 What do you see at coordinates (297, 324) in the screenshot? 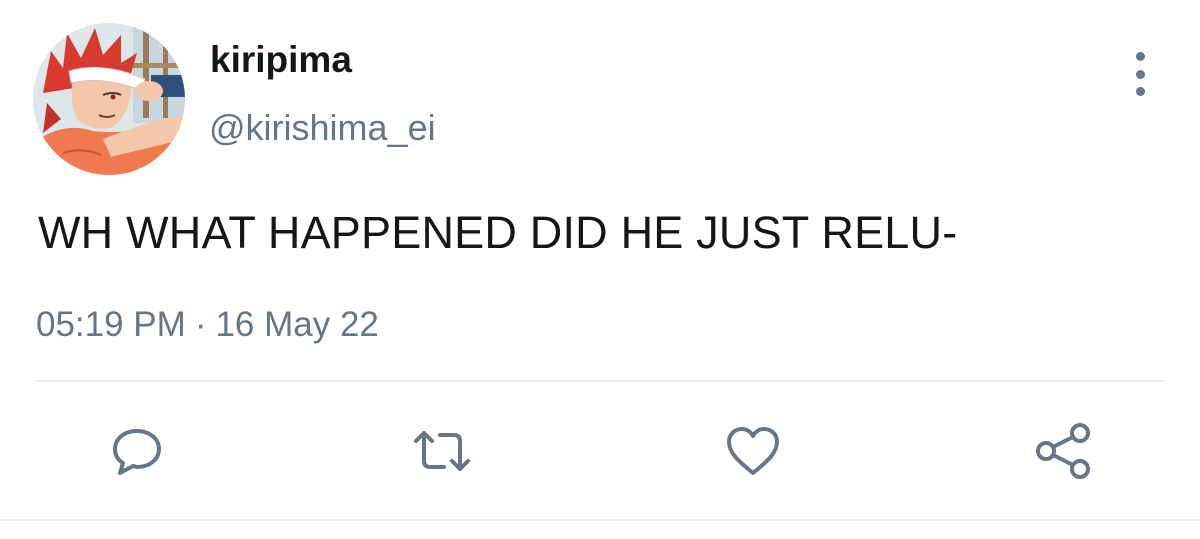
I see `tweet-date: 16 May 22` at bounding box center [297, 324].